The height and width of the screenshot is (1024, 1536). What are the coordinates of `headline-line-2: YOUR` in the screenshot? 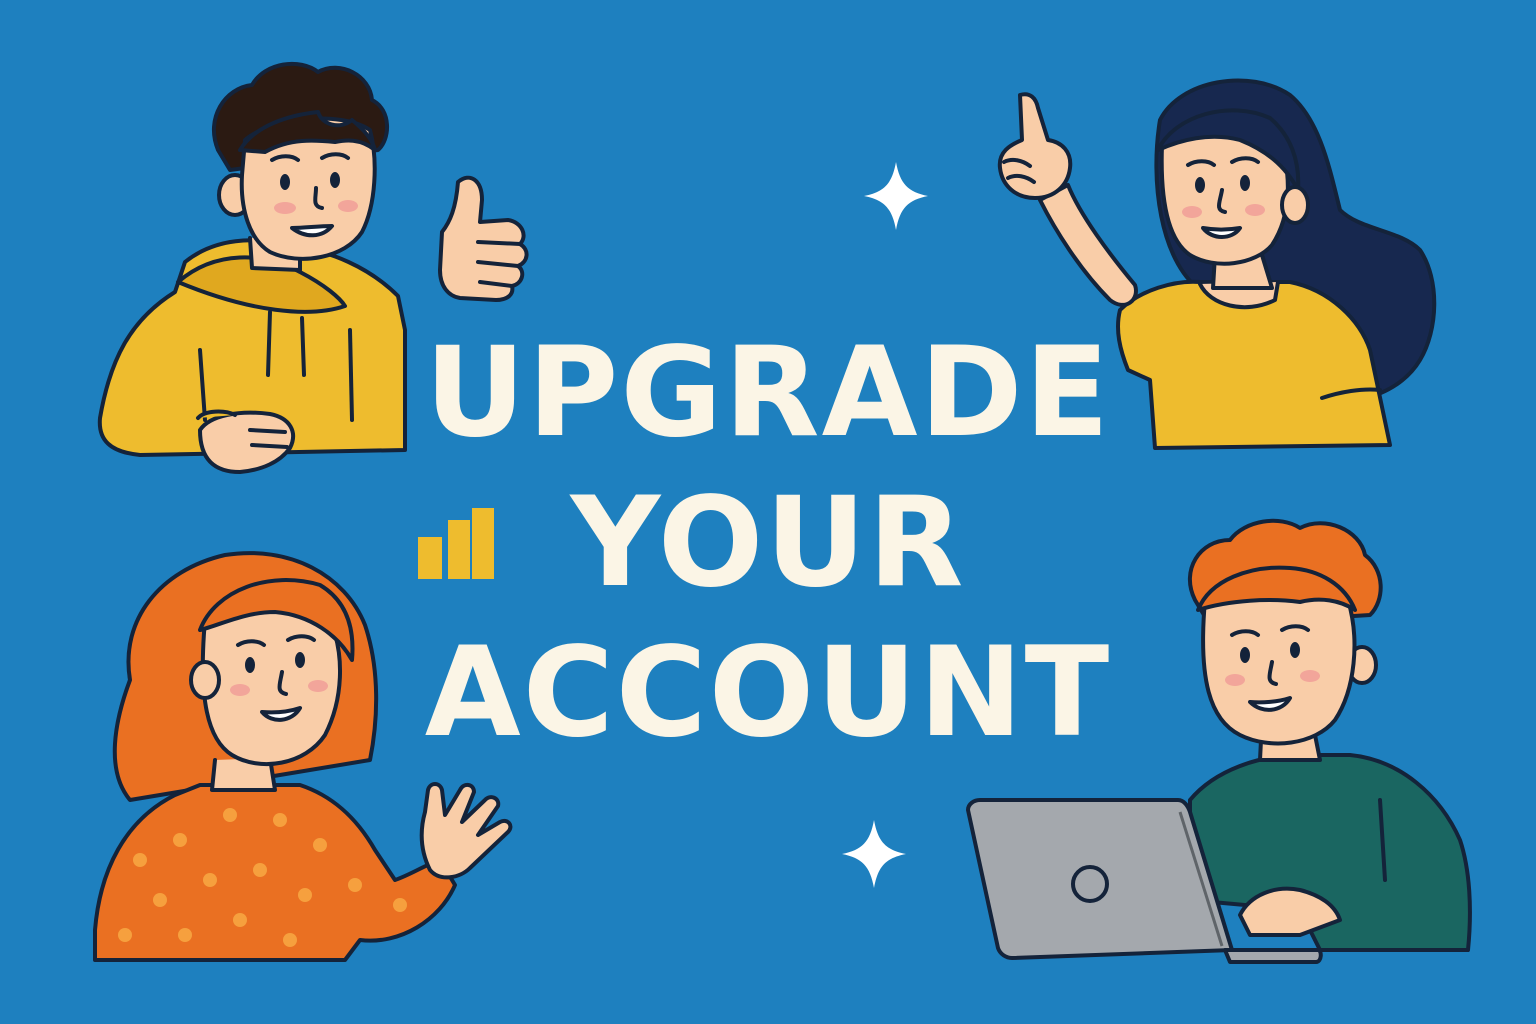 It's located at (768, 543).